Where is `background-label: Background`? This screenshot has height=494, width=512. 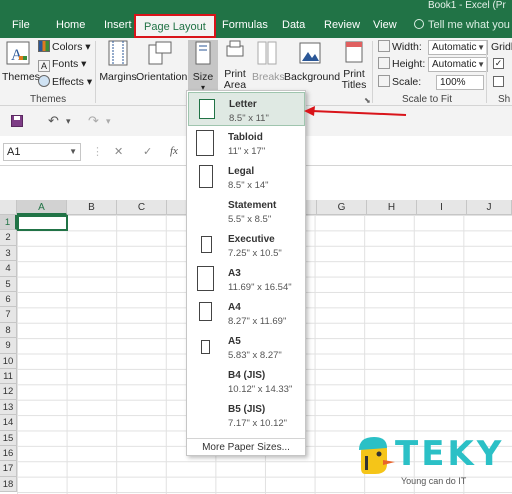
background-label: Background is located at coordinates (312, 77).